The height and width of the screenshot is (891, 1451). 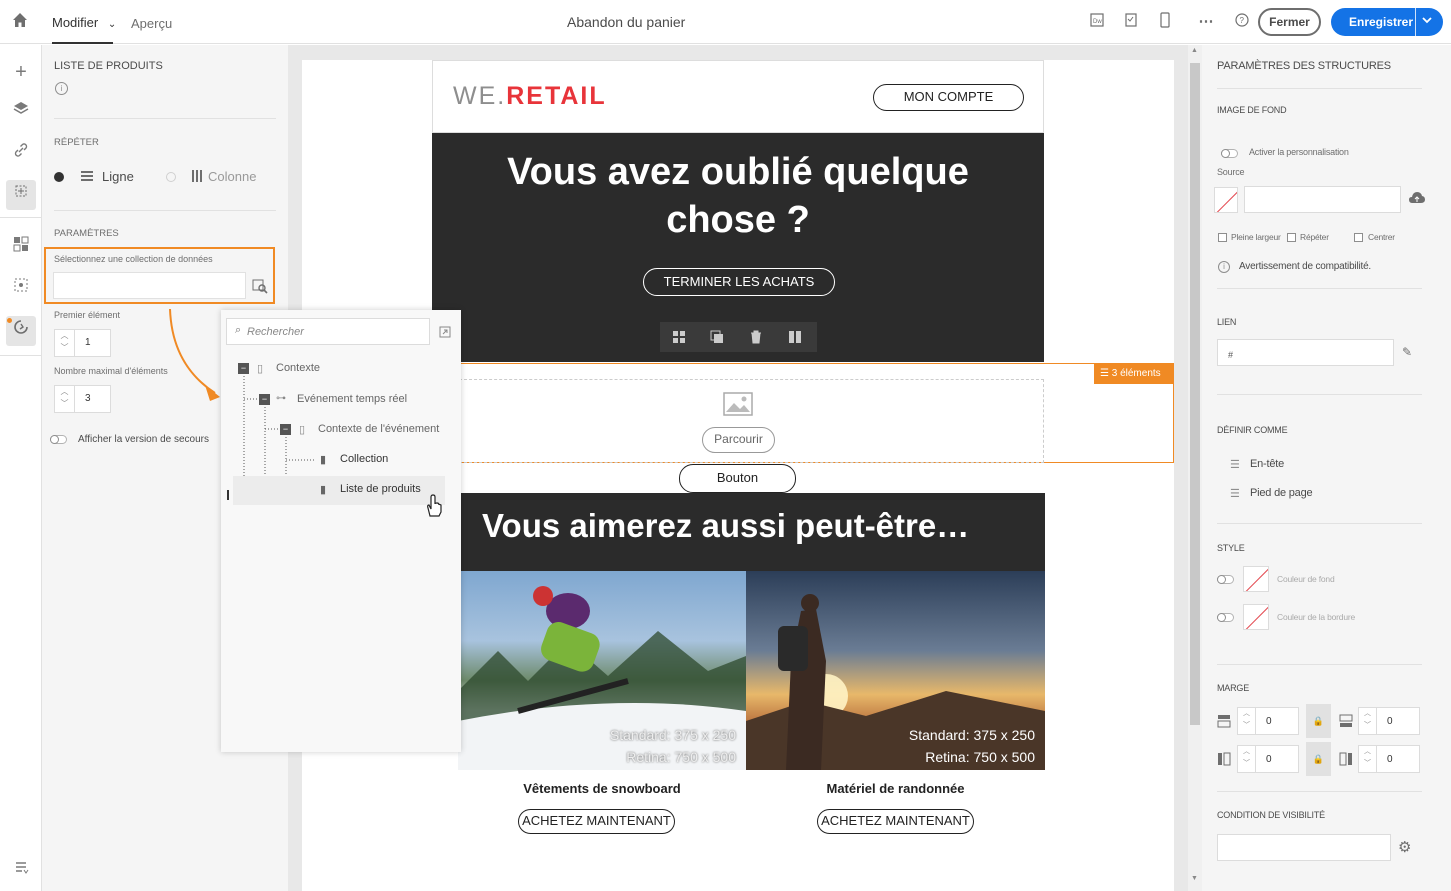 I want to click on tree-item-product-list: Liste de produits, so click(x=380, y=489).